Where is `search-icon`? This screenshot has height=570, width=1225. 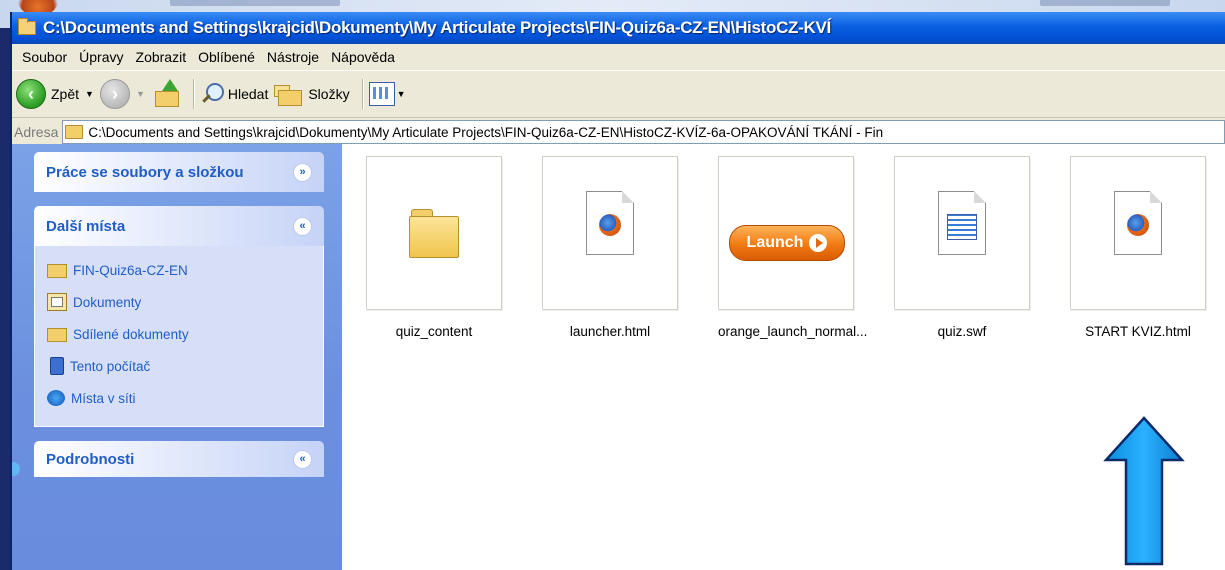 search-icon is located at coordinates (212, 94).